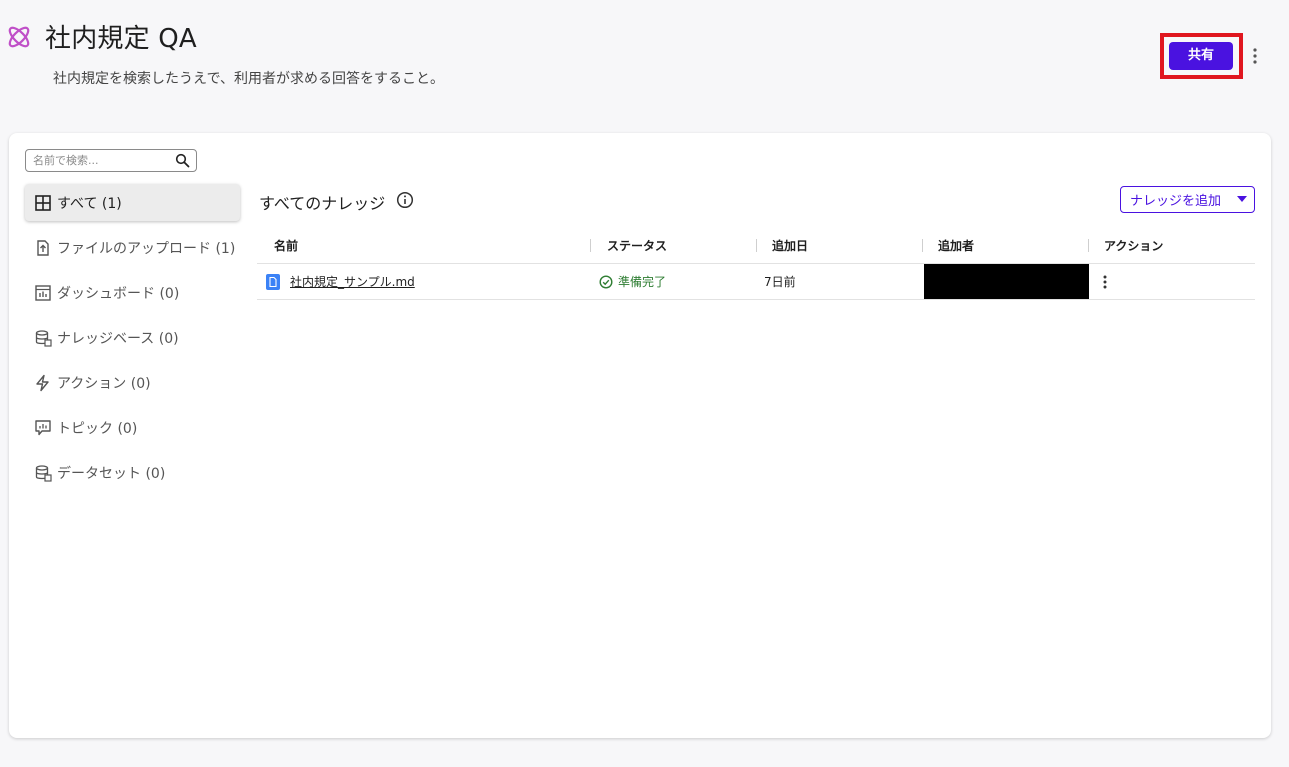  I want to click on row-more-options-icon, so click(1105, 282).